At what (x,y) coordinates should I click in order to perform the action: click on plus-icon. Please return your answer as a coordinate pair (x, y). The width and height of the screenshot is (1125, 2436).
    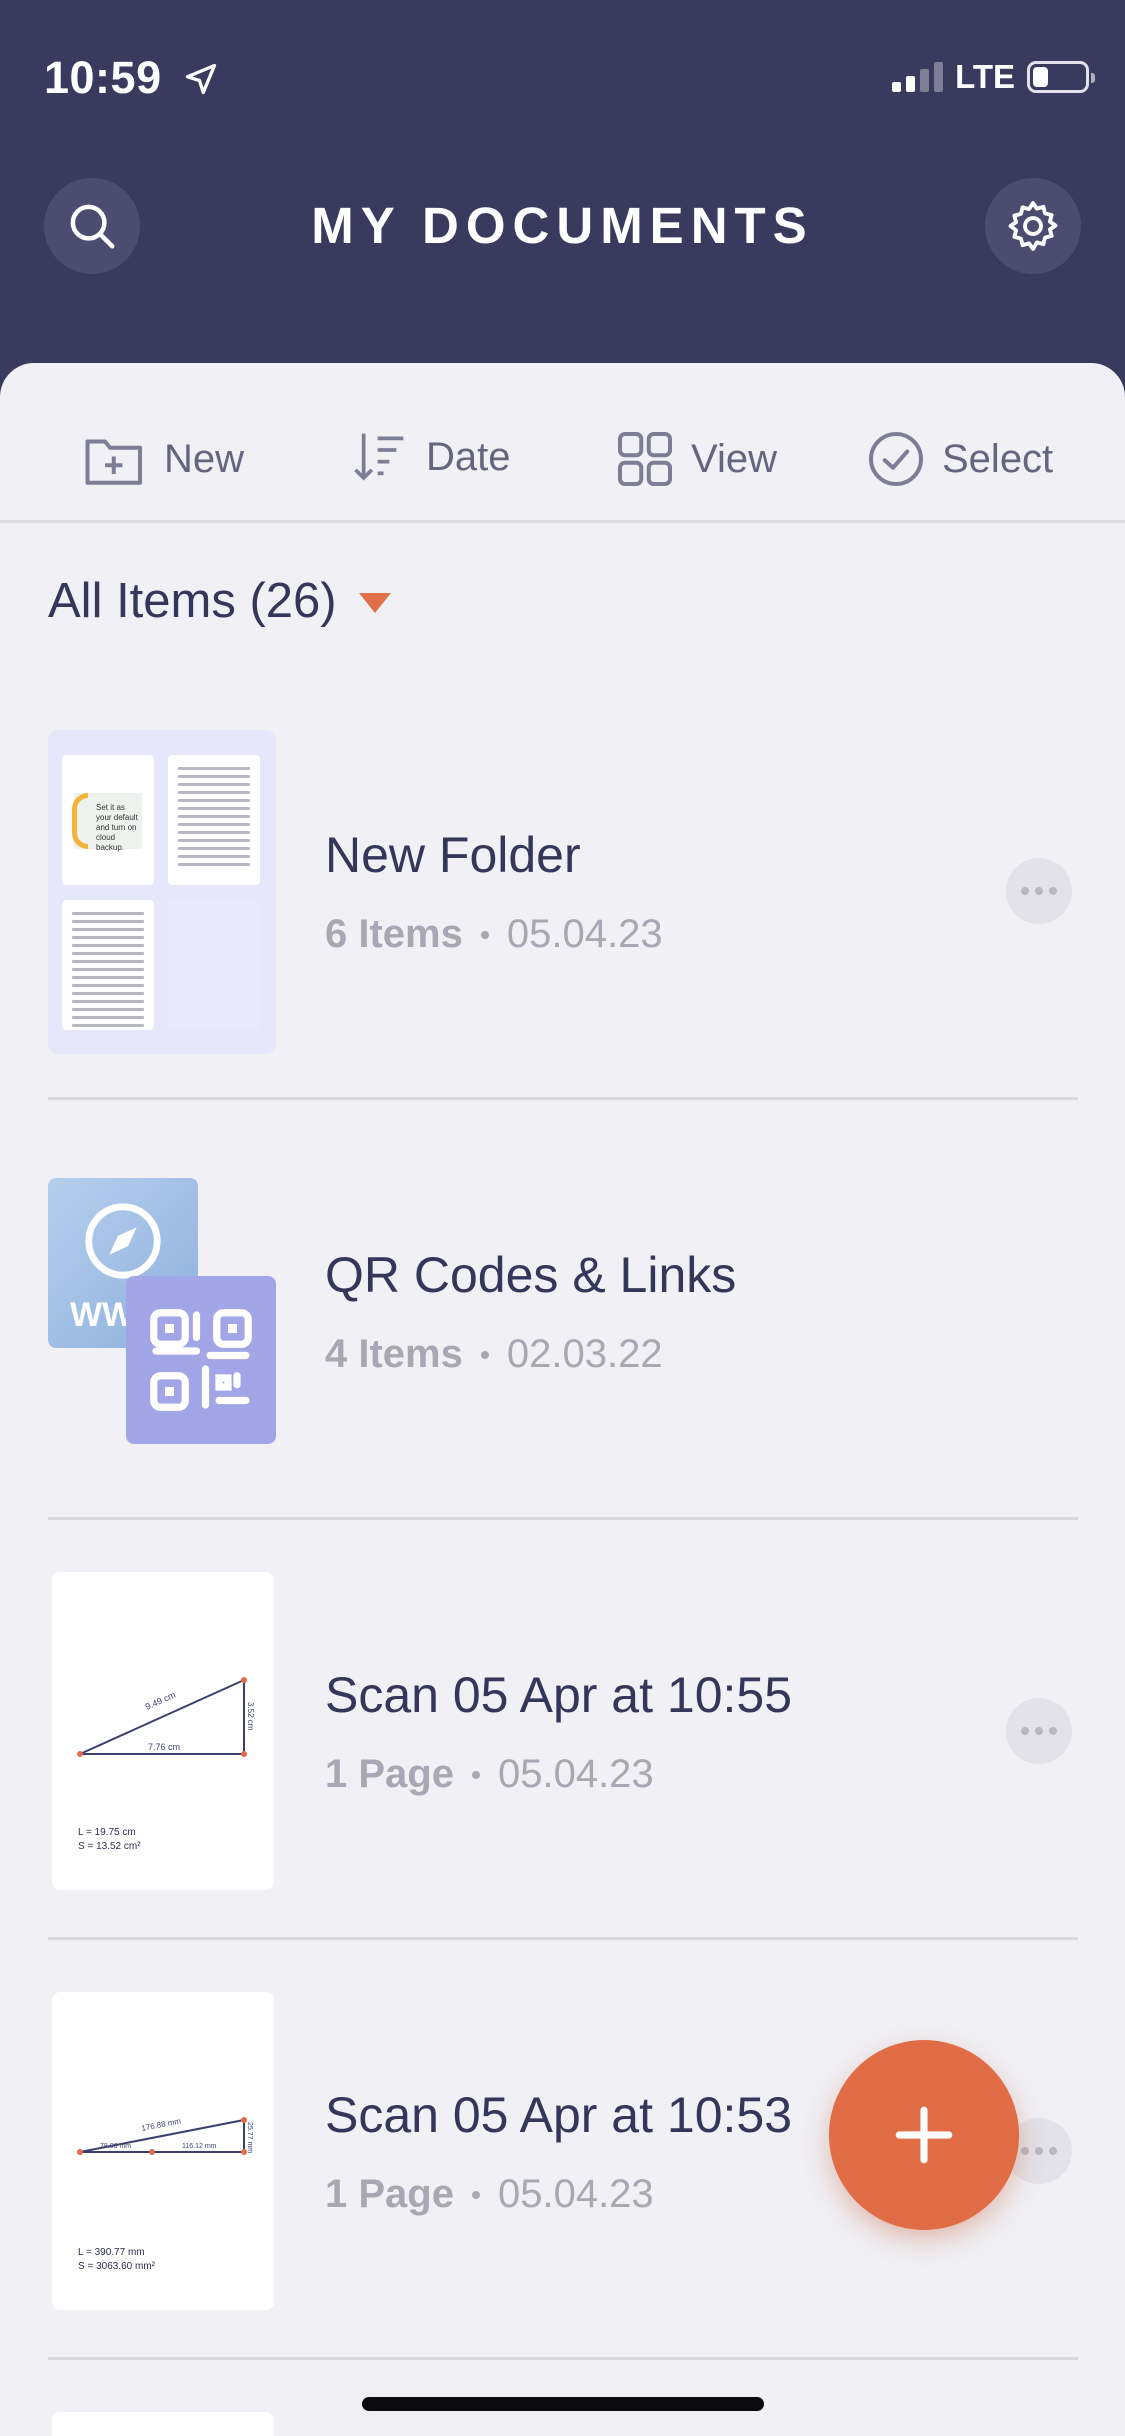
    Looking at the image, I should click on (924, 2135).